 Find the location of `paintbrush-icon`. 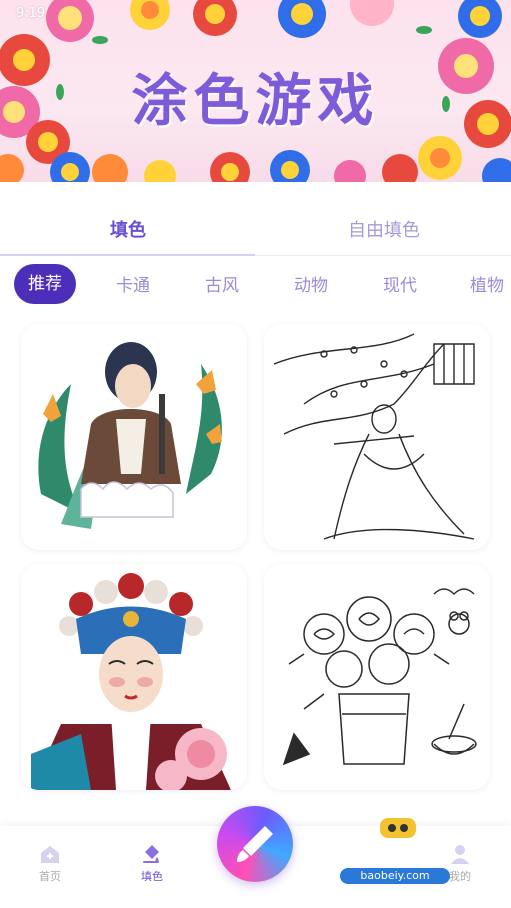

paintbrush-icon is located at coordinates (255, 844).